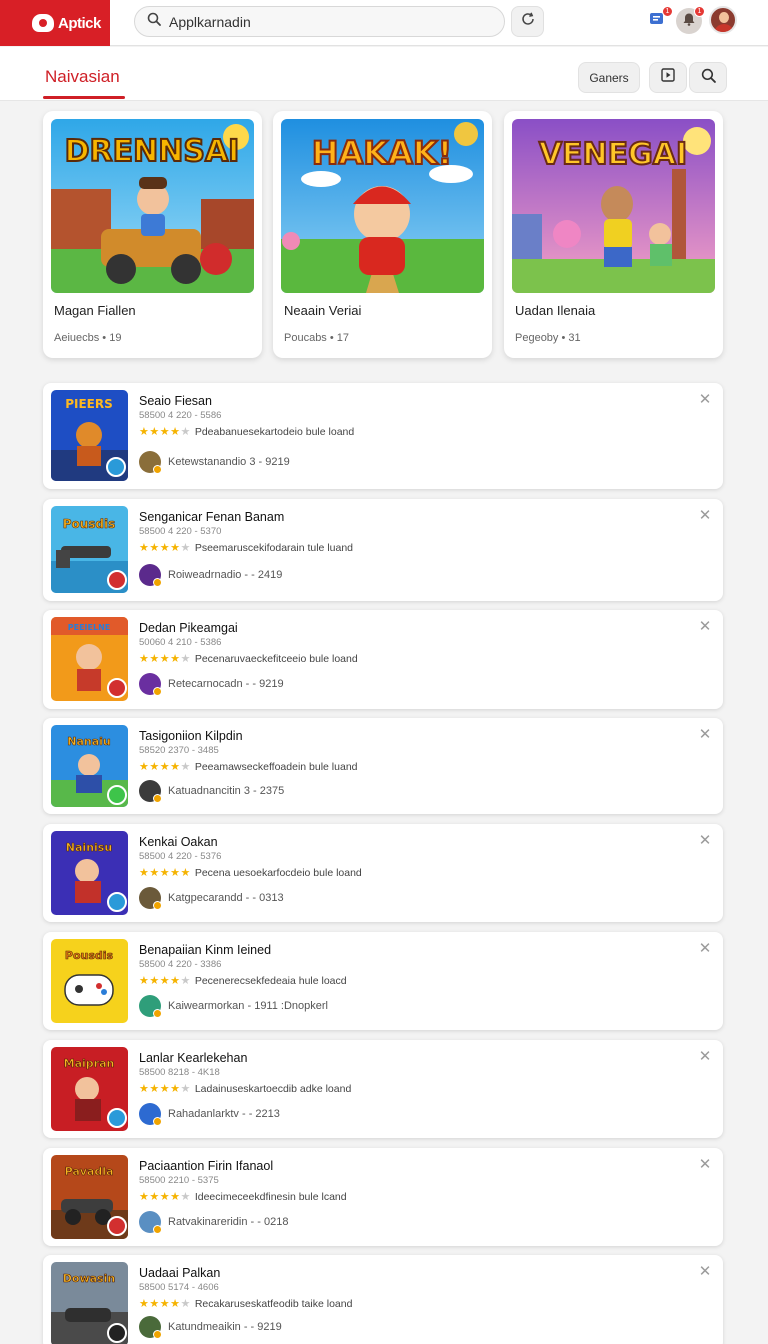 The height and width of the screenshot is (1344, 768). I want to click on developer-row: Katgpecarandd - - 0313, so click(211, 898).